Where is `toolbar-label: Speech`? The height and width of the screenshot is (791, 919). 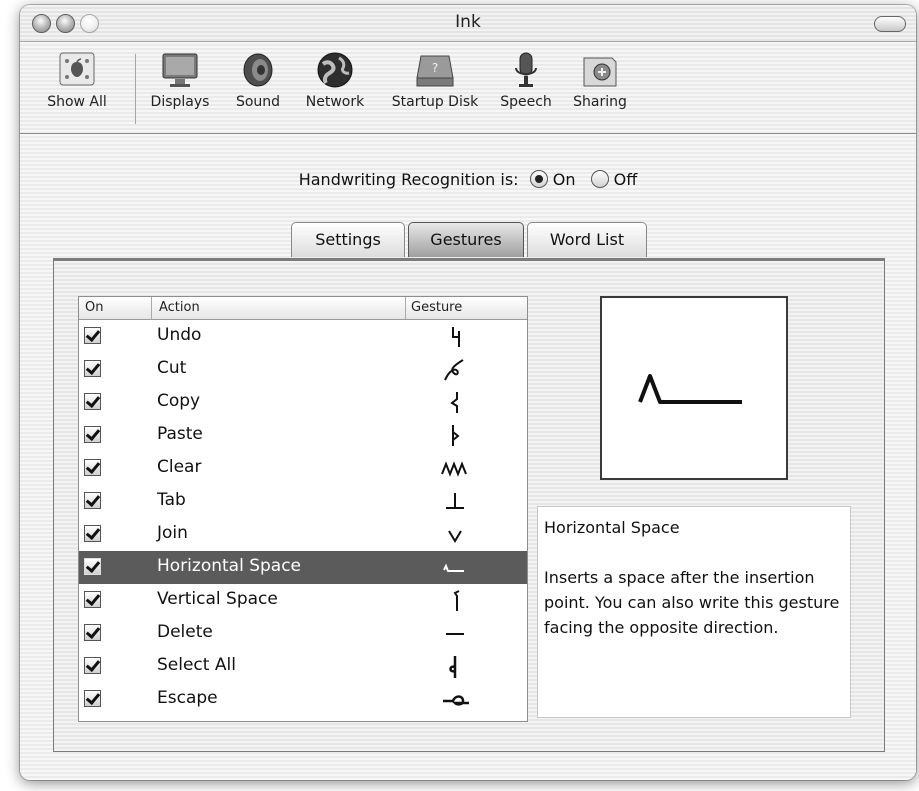 toolbar-label: Speech is located at coordinates (526, 102).